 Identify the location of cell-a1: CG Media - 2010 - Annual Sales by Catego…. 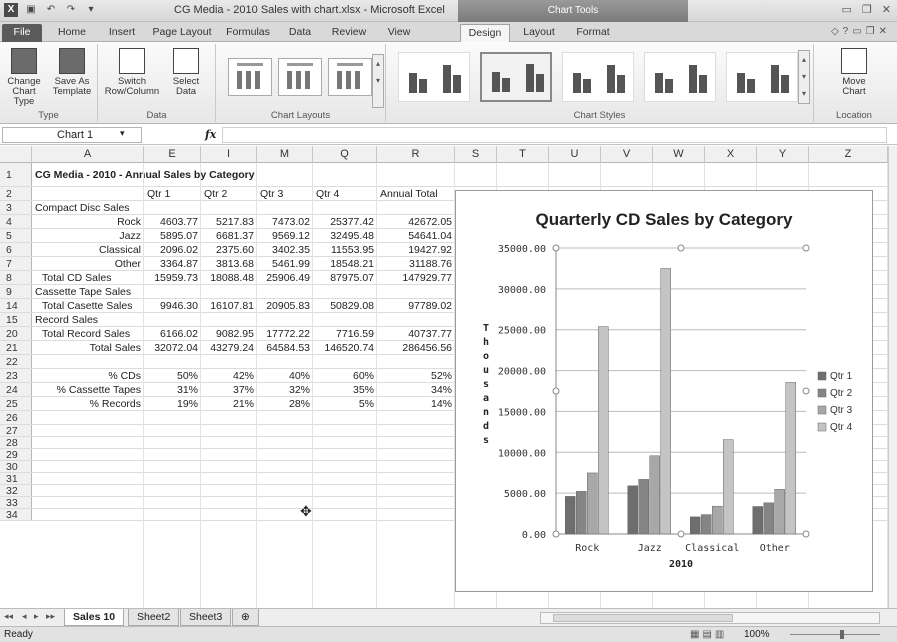
(143, 174).